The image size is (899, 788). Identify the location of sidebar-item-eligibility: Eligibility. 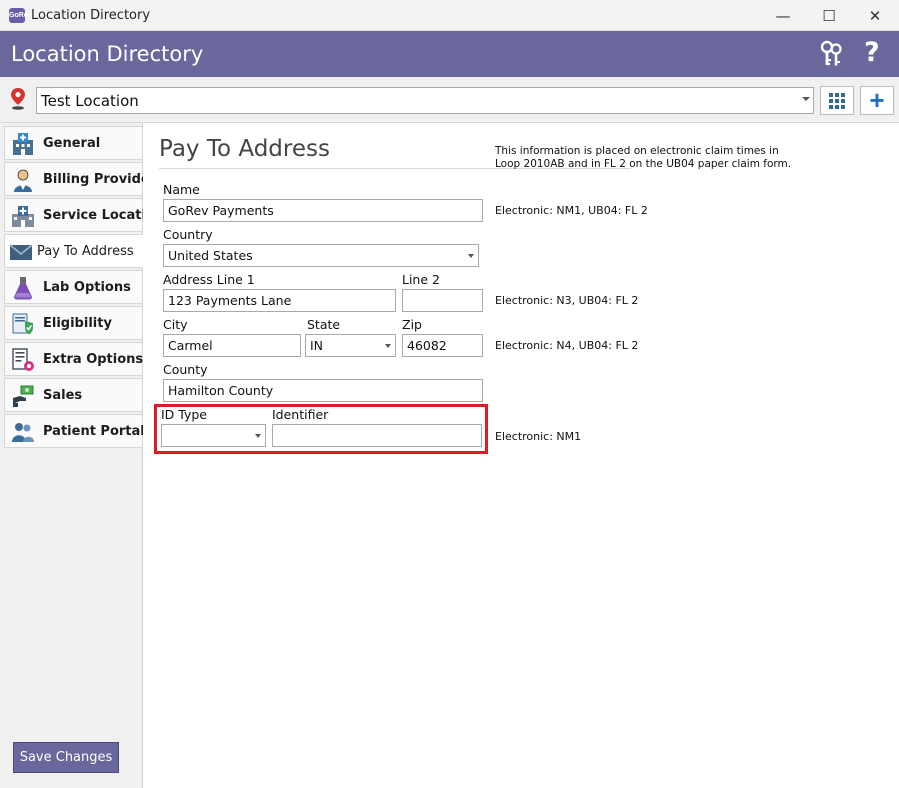
(73, 323).